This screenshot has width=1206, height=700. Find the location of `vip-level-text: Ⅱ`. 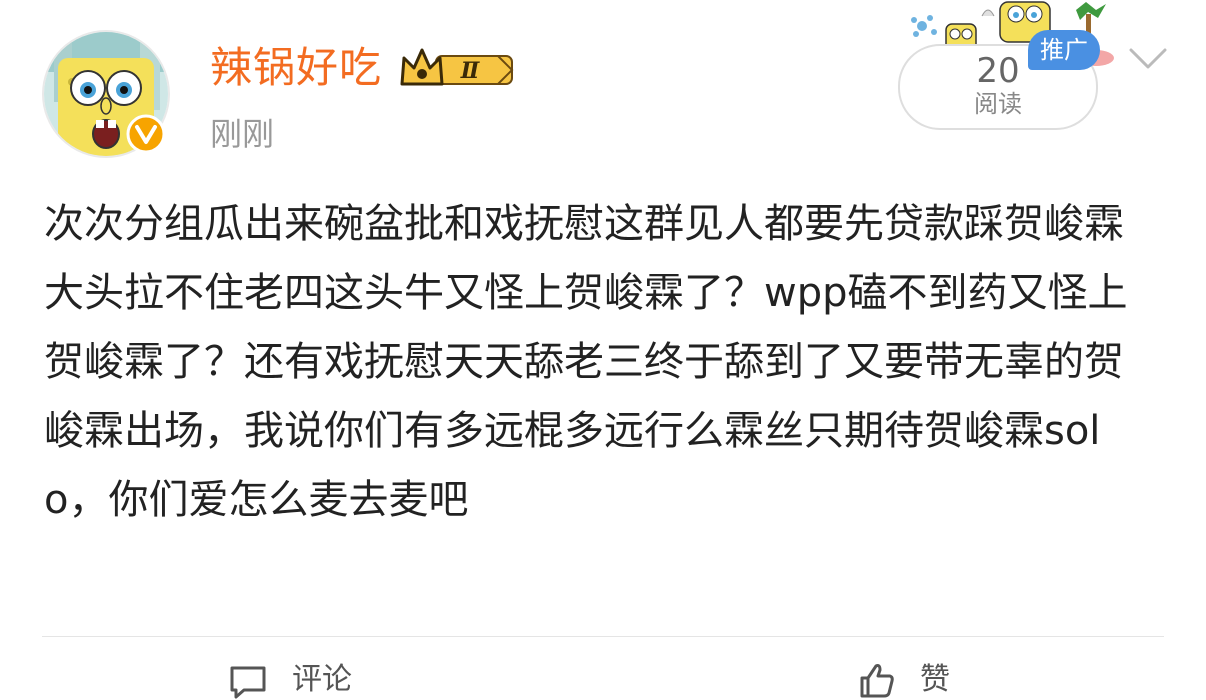

vip-level-text: Ⅱ is located at coordinates (470, 71).